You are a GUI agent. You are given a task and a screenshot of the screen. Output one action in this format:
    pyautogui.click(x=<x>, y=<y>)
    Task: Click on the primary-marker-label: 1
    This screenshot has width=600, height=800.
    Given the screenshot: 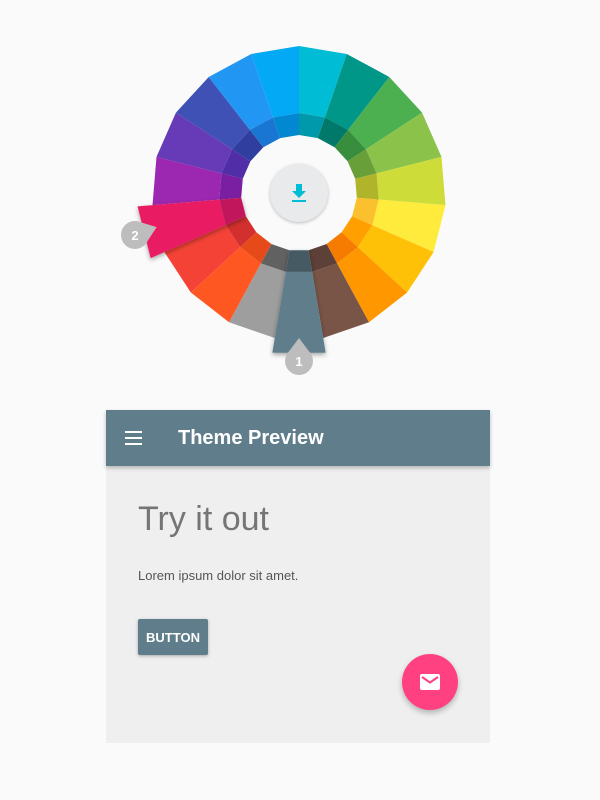 What is the action you would take?
    pyautogui.click(x=298, y=361)
    